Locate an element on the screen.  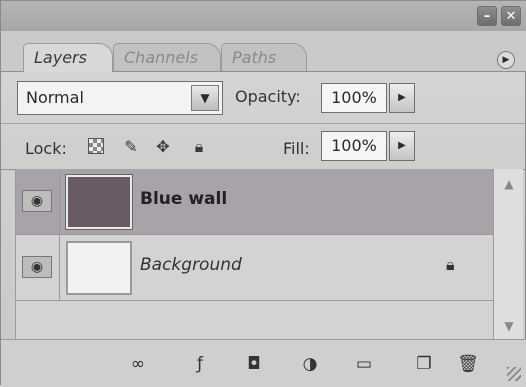
tab-strip: Layers Channels Paths is located at coordinates (263, 51).